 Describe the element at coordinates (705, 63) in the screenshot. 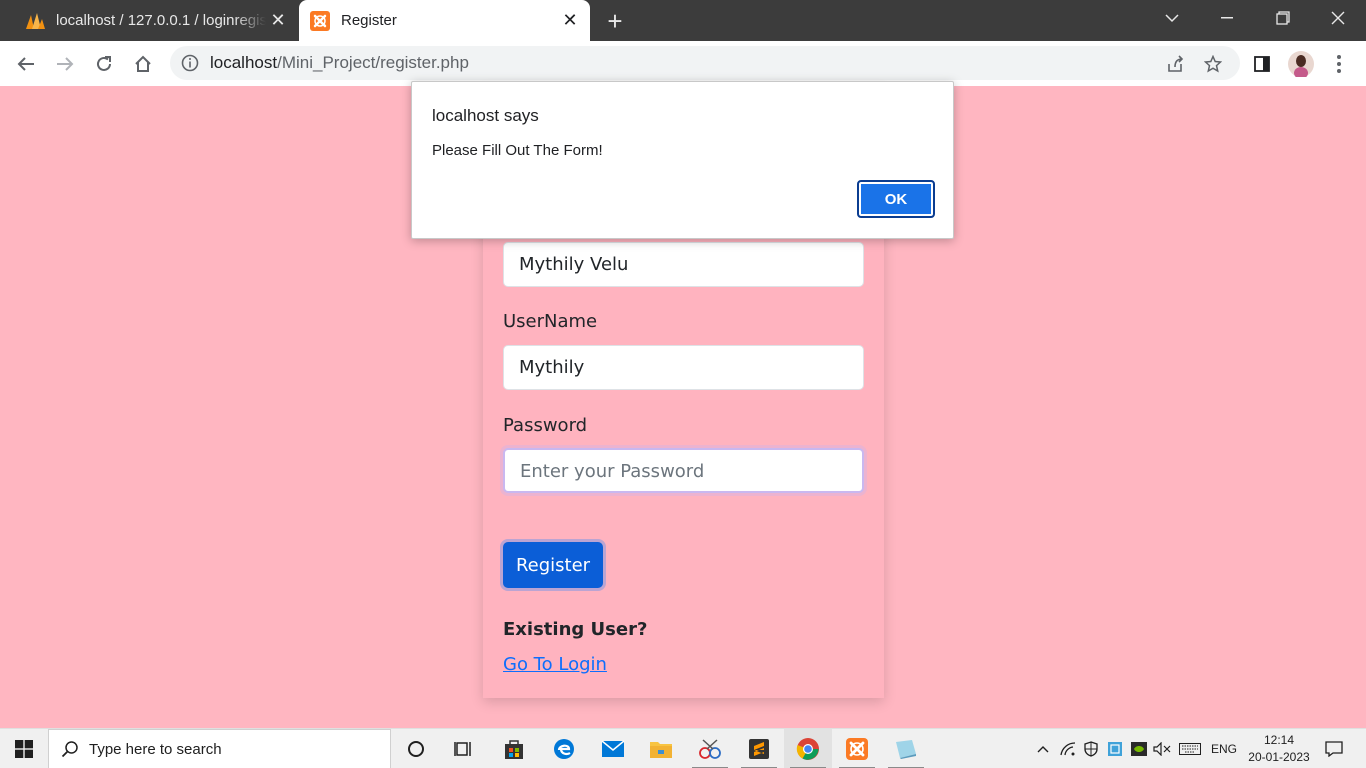

I see `address-bar: localhost/Mini_Project/register.php` at that location.